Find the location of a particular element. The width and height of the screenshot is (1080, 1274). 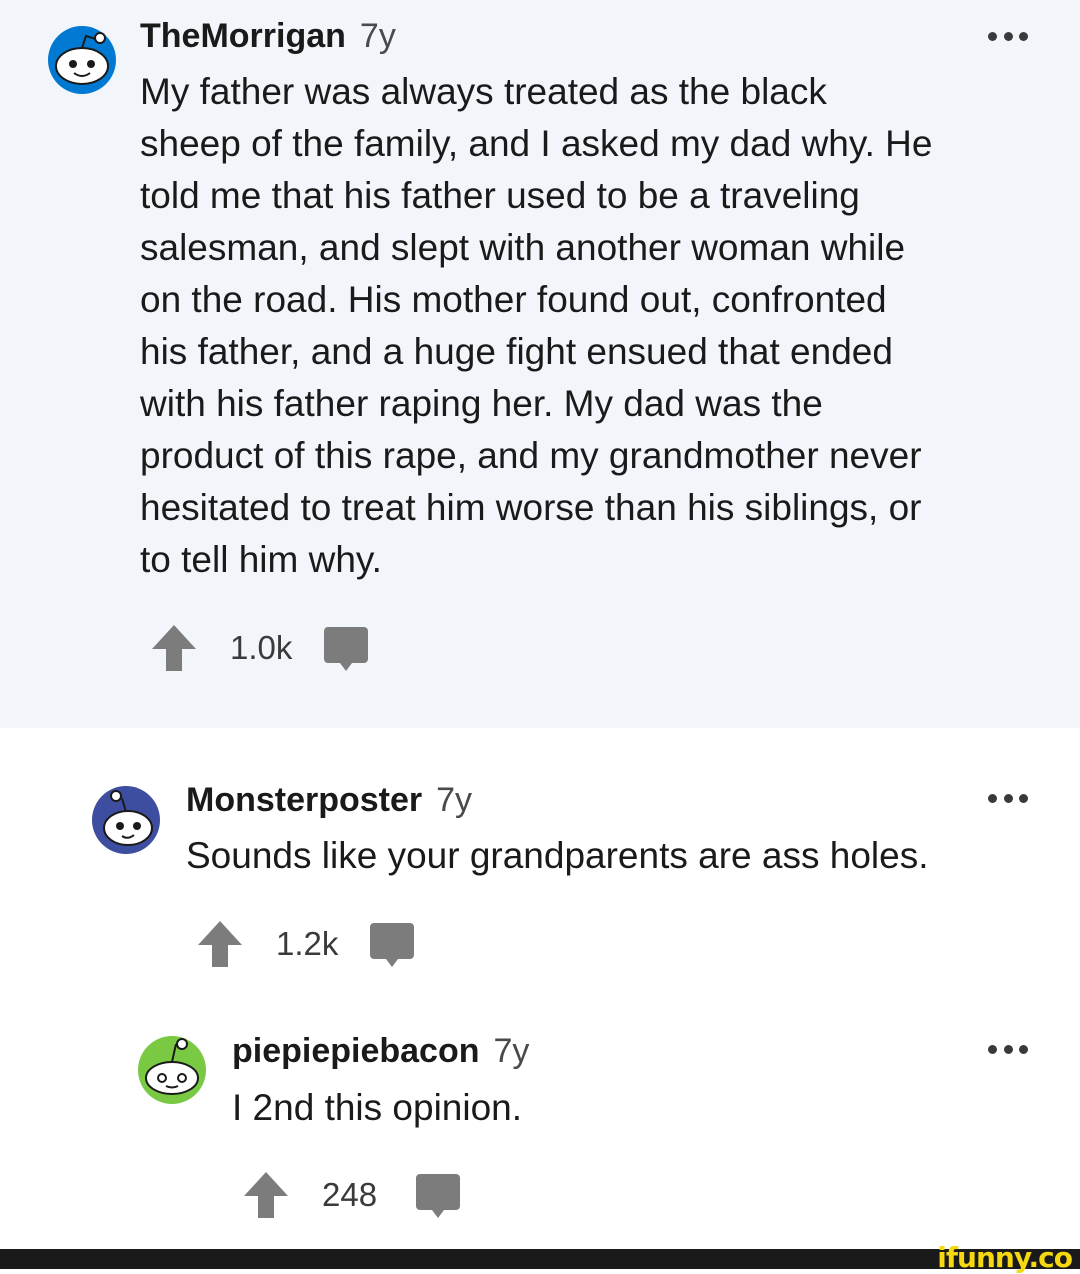

vote-score: 248 is located at coordinates (350, 1194).